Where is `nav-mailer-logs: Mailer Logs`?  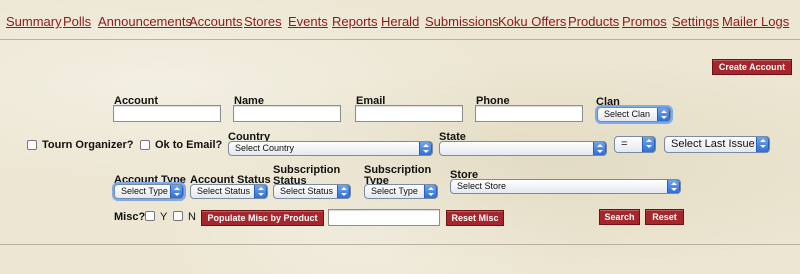
nav-mailer-logs: Mailer Logs is located at coordinates (755, 21).